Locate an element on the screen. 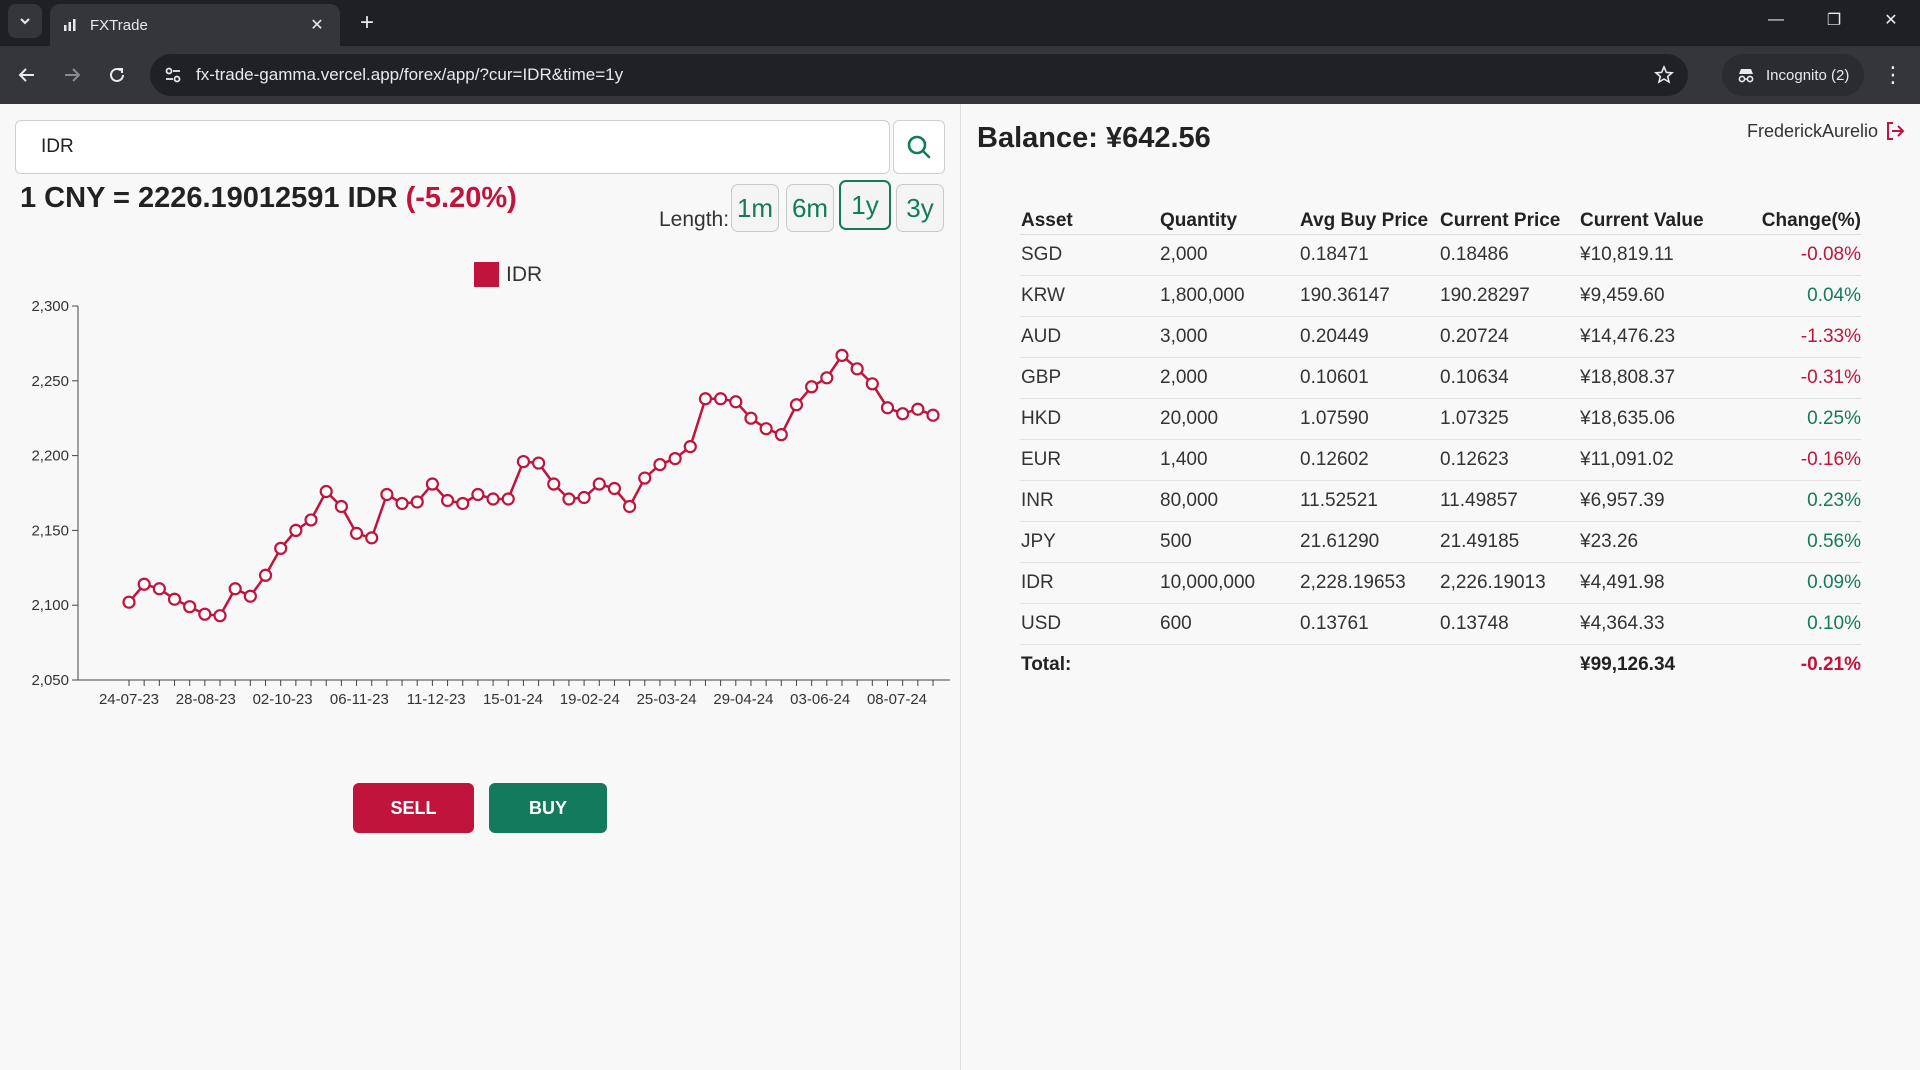  site-settings-icon is located at coordinates (173, 75).